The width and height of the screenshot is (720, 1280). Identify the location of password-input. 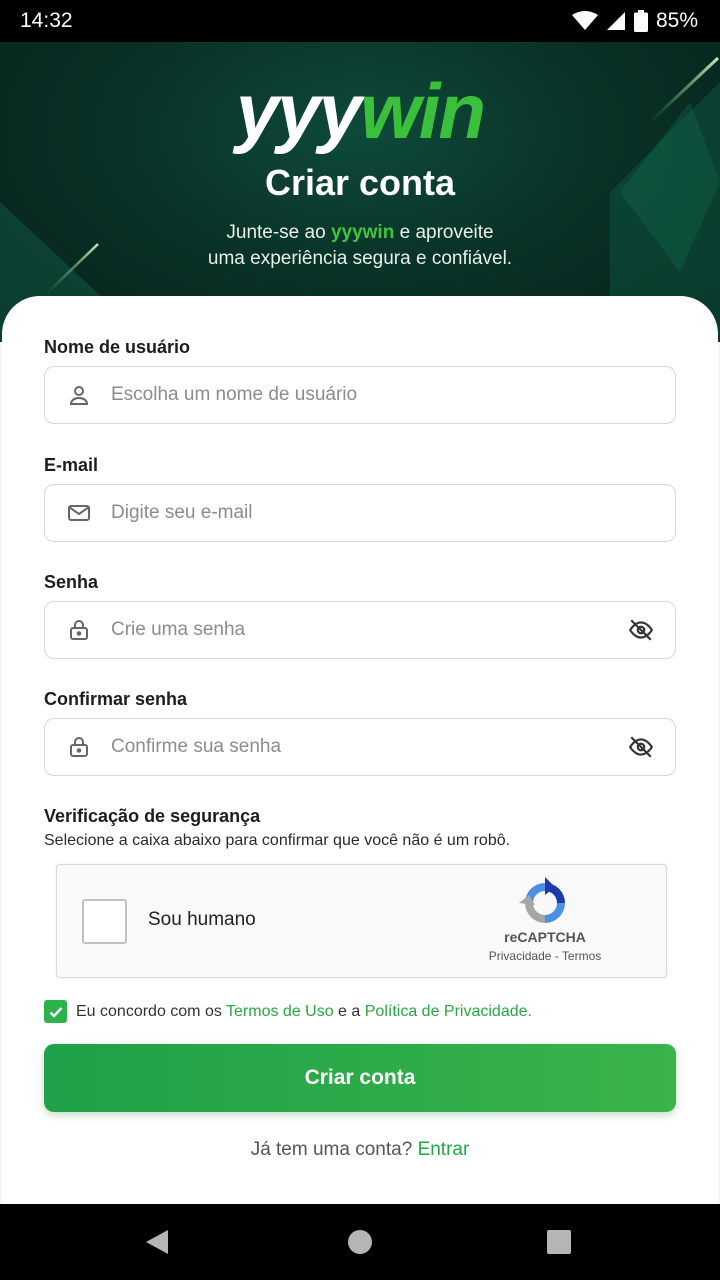
(369, 630).